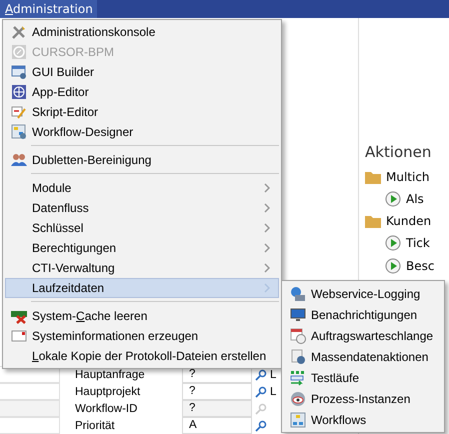 The width and height of the screenshot is (449, 434). Describe the element at coordinates (106, 408) in the screenshot. I see `field-label: Workflow-ID` at that location.